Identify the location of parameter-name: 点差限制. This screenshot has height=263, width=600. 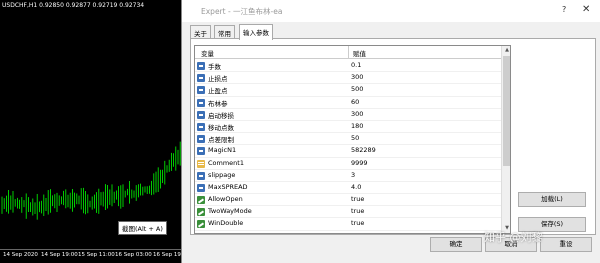
(221, 140).